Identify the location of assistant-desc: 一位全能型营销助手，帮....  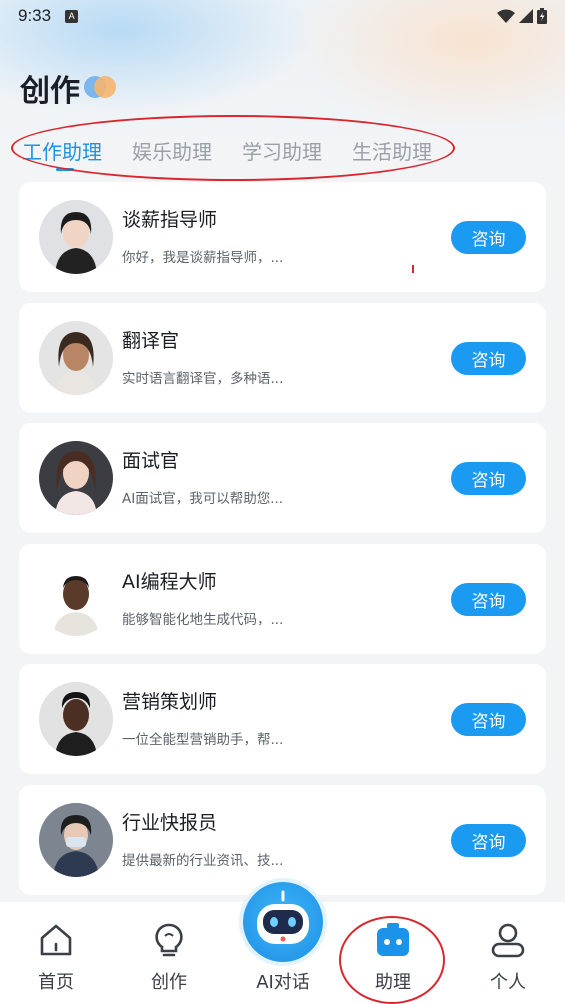
(203, 740).